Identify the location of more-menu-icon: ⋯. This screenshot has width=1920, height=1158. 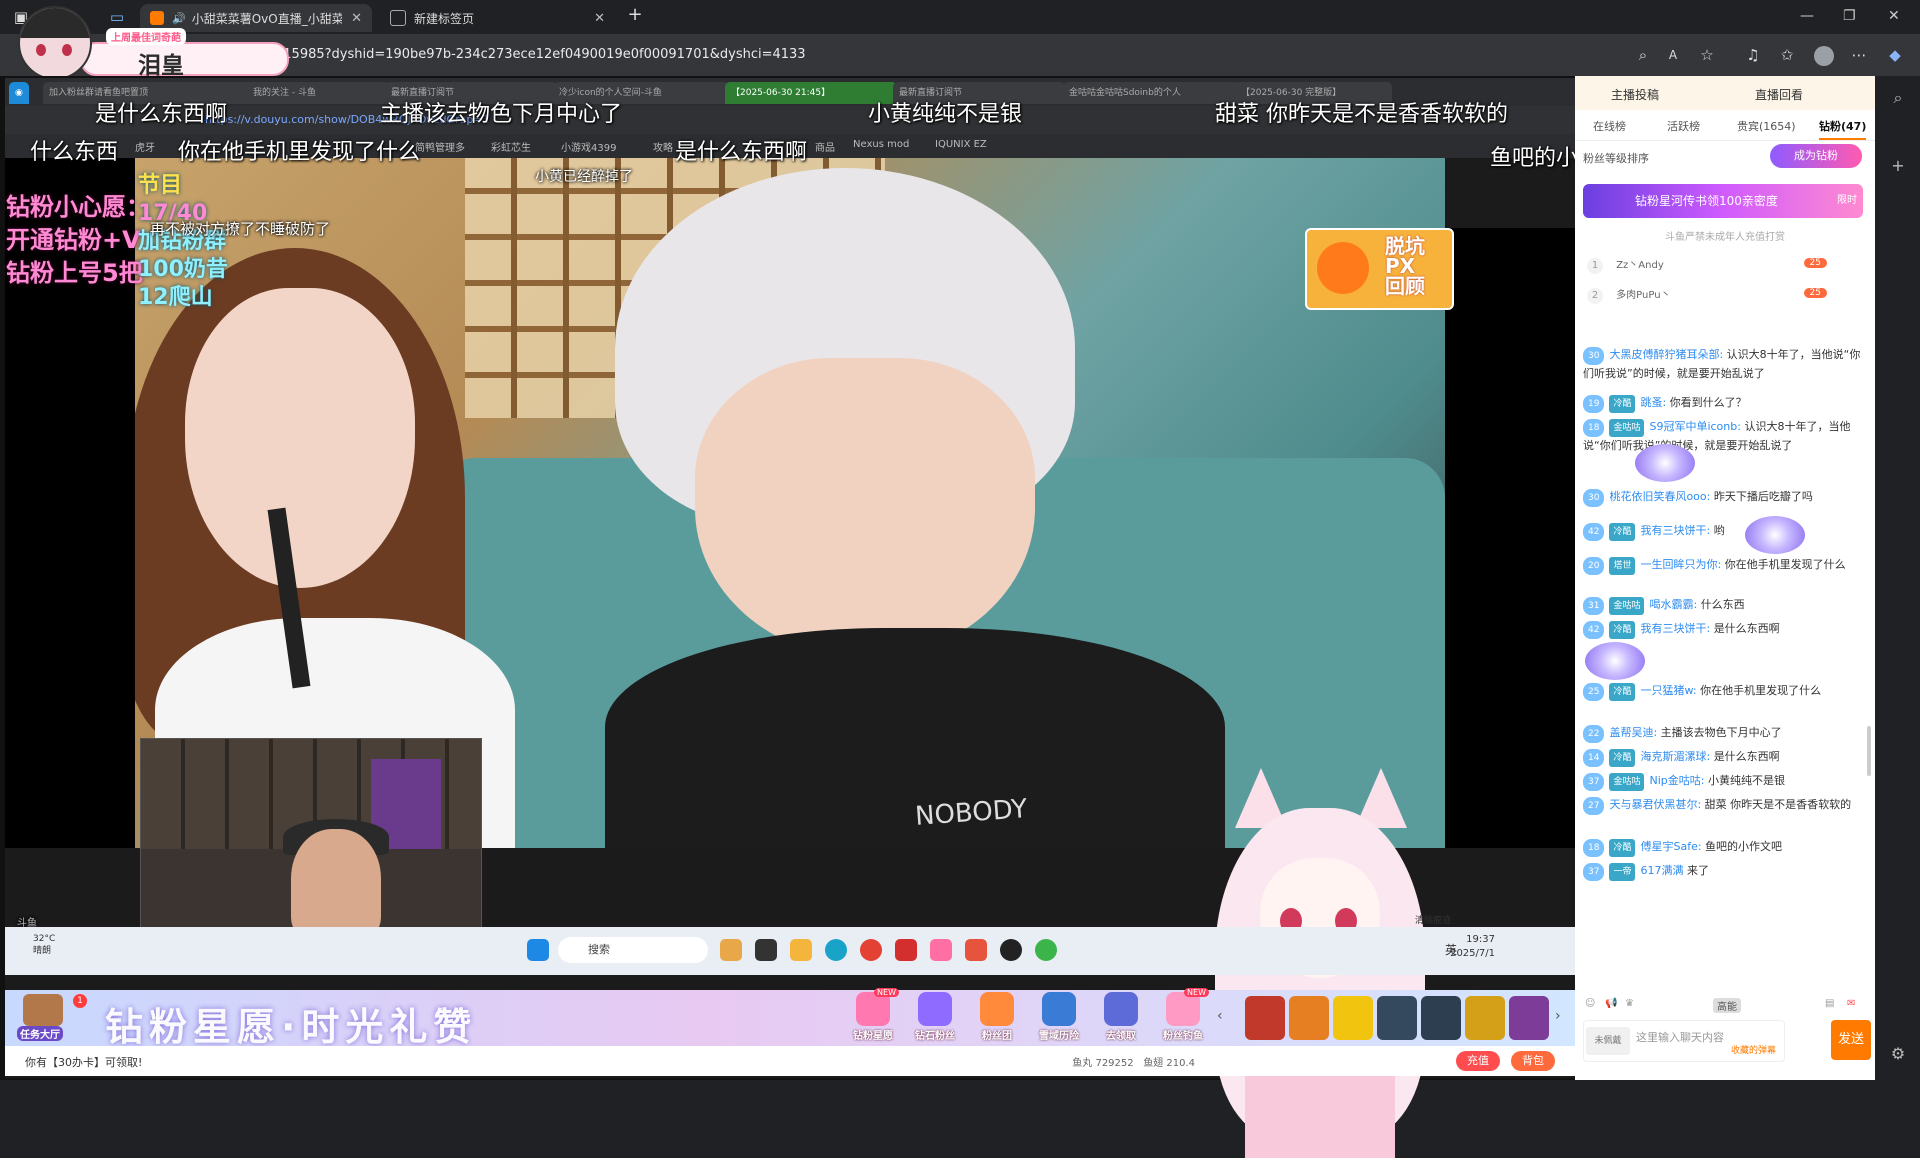
(1859, 55).